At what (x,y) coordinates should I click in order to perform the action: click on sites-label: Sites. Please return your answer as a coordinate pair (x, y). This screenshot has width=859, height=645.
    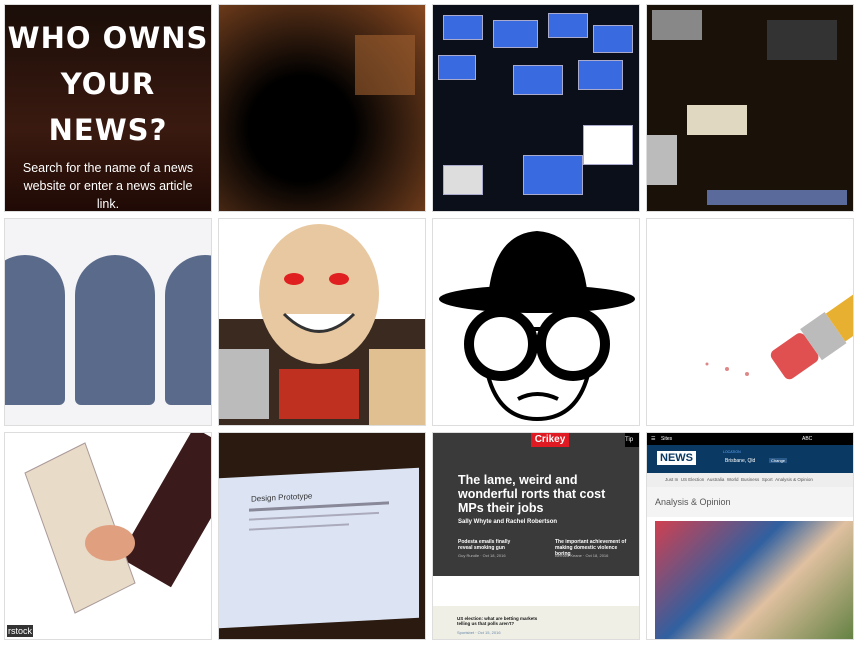
    Looking at the image, I should click on (667, 439).